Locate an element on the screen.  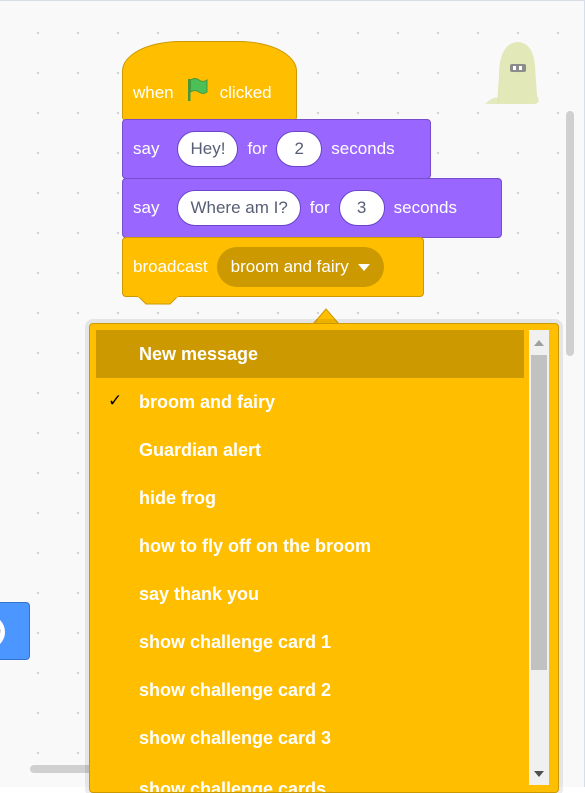
menu-item-label: show challenge cards is located at coordinates (233, 785).